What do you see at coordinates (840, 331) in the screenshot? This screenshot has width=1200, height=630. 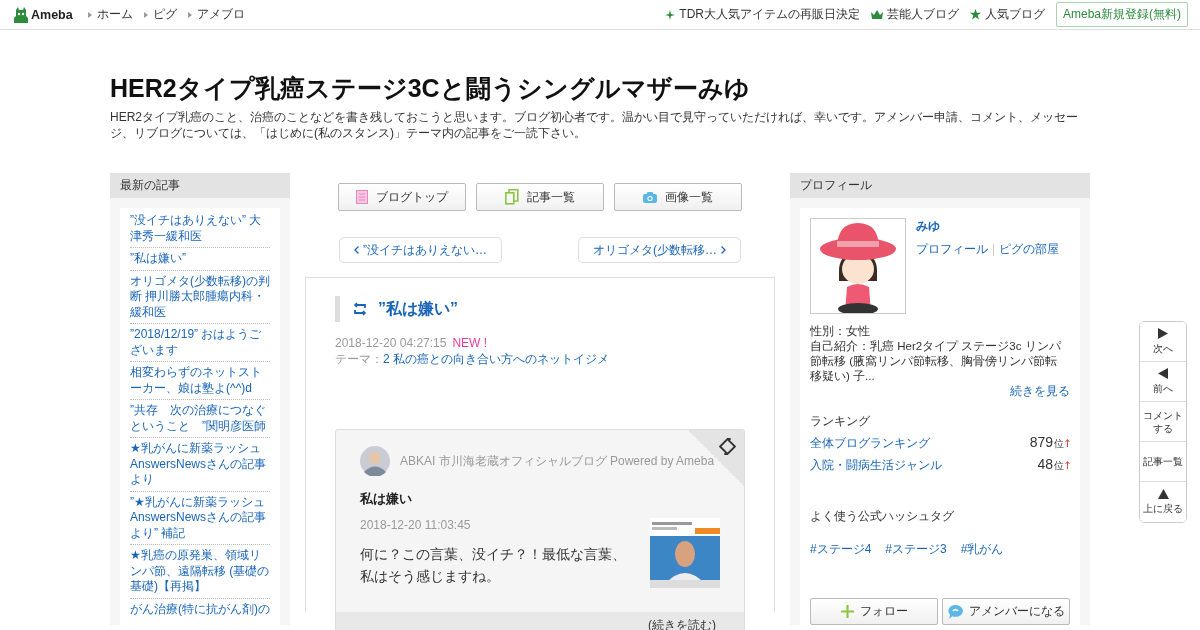 I see `gender-text: 性別：女性` at bounding box center [840, 331].